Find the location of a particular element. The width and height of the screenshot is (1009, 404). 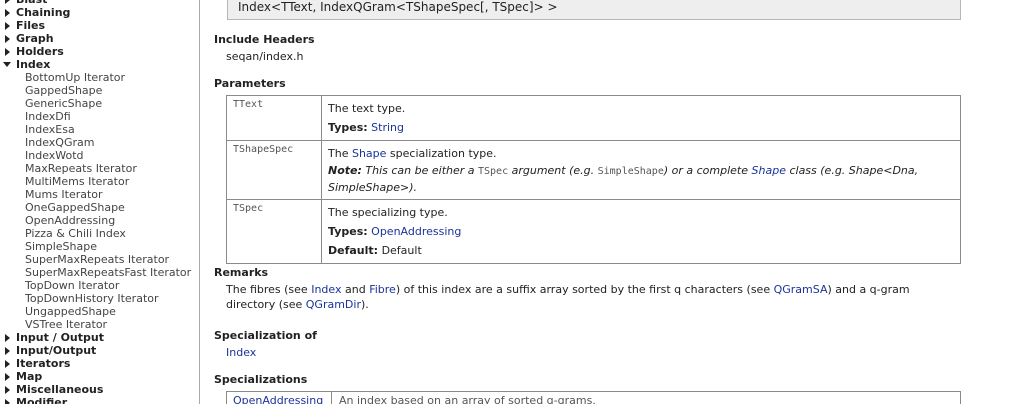

param-desc-text: The specializing type. is located at coordinates (388, 212).